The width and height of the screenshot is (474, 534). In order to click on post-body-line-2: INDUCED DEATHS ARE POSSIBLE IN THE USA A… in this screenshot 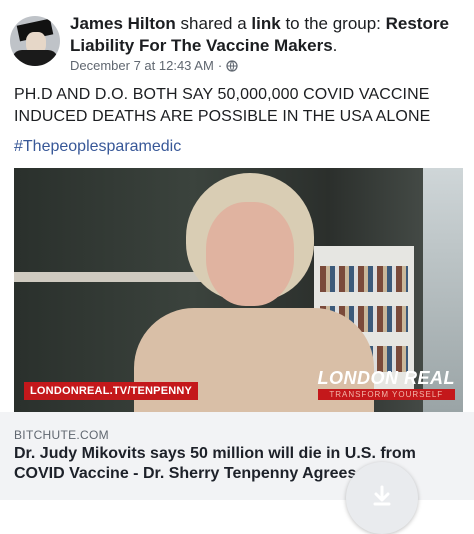, I will do `click(222, 116)`.